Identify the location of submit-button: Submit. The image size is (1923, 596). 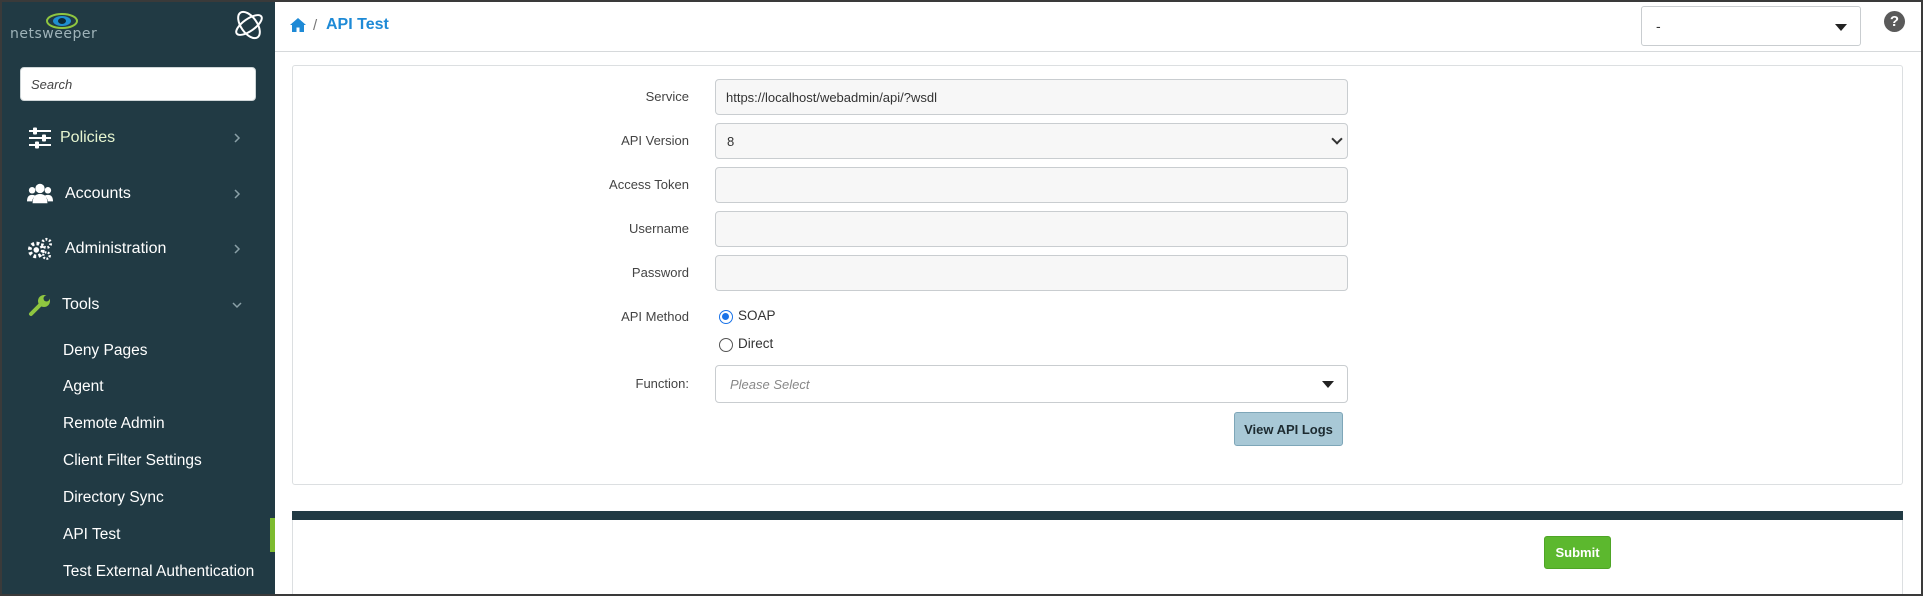
(1577, 552).